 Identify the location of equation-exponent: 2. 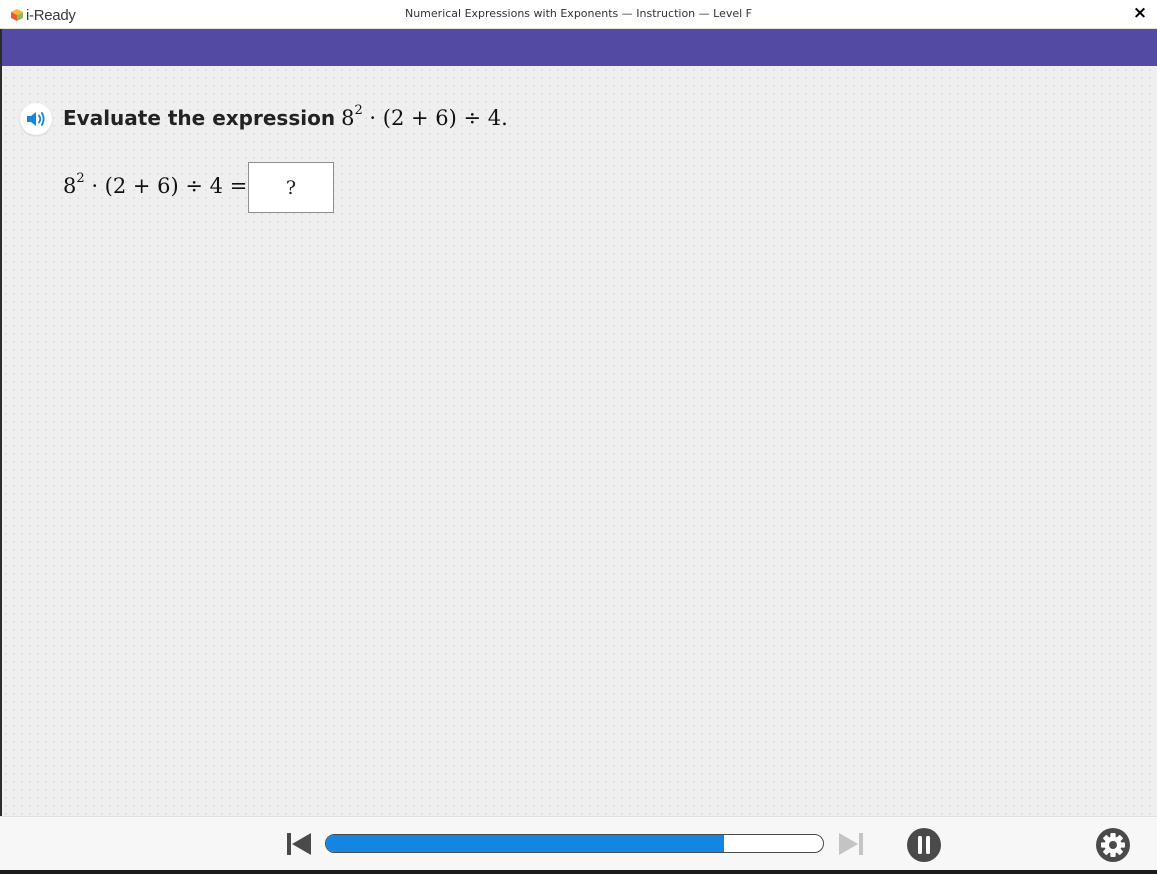
(80, 178).